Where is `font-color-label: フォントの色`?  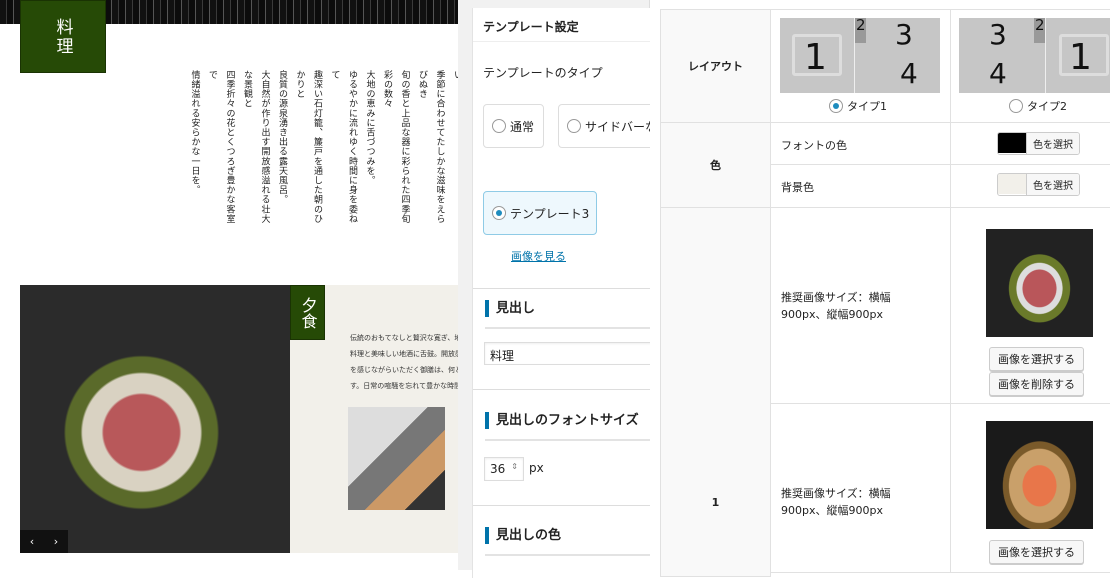
font-color-label: フォントの色 is located at coordinates (860, 143).